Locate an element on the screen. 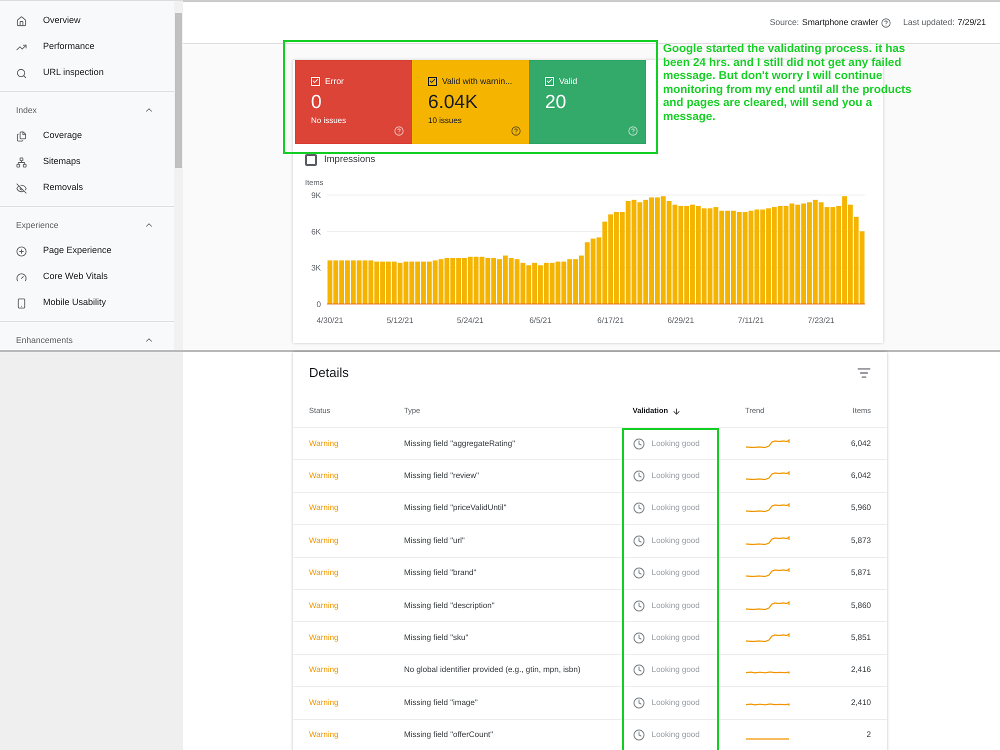  x-tick-label: 6/17/21 is located at coordinates (610, 320).